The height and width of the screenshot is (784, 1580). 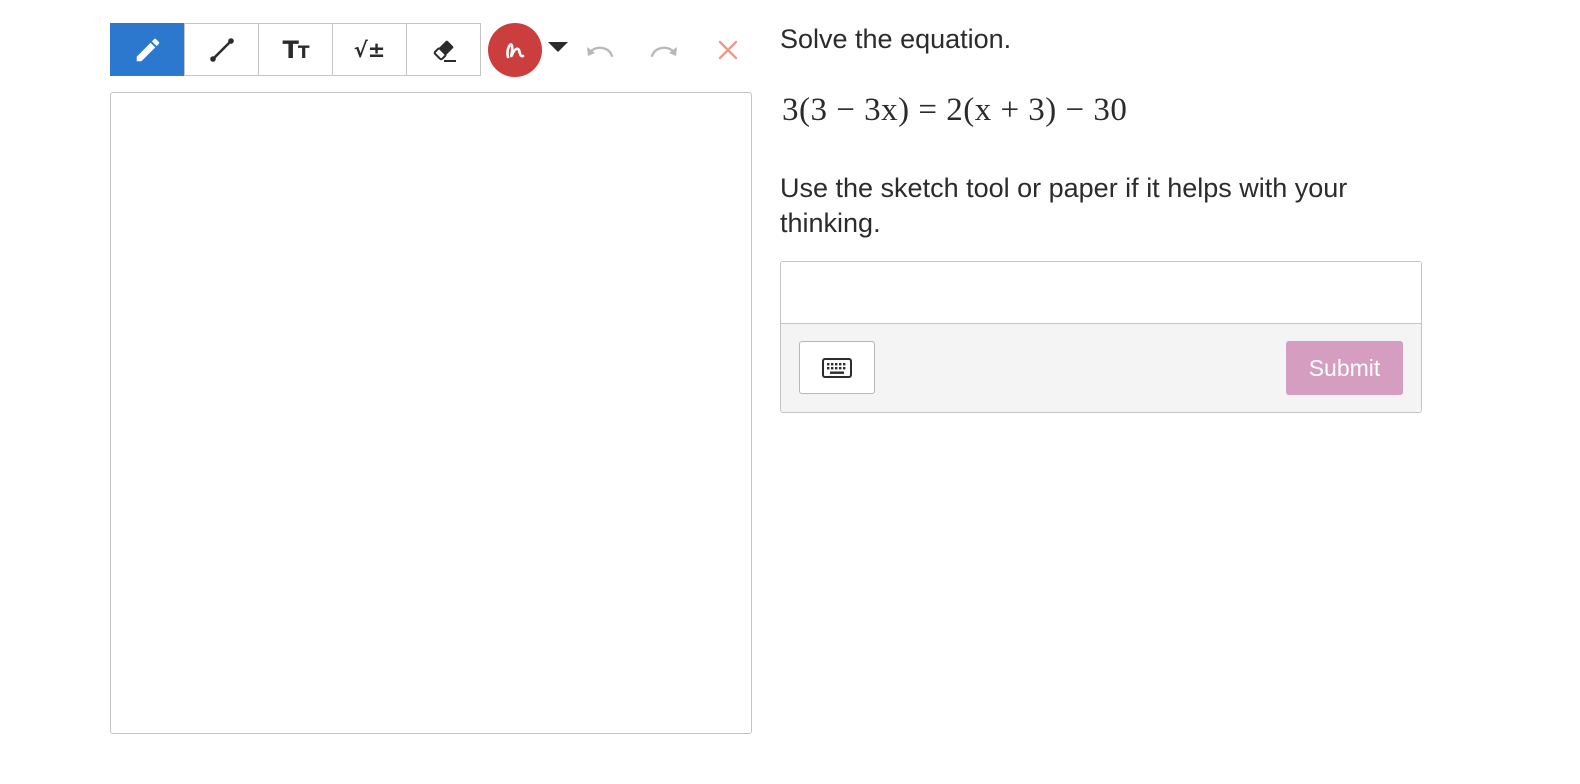 I want to click on color-picker-button, so click(x=515, y=49).